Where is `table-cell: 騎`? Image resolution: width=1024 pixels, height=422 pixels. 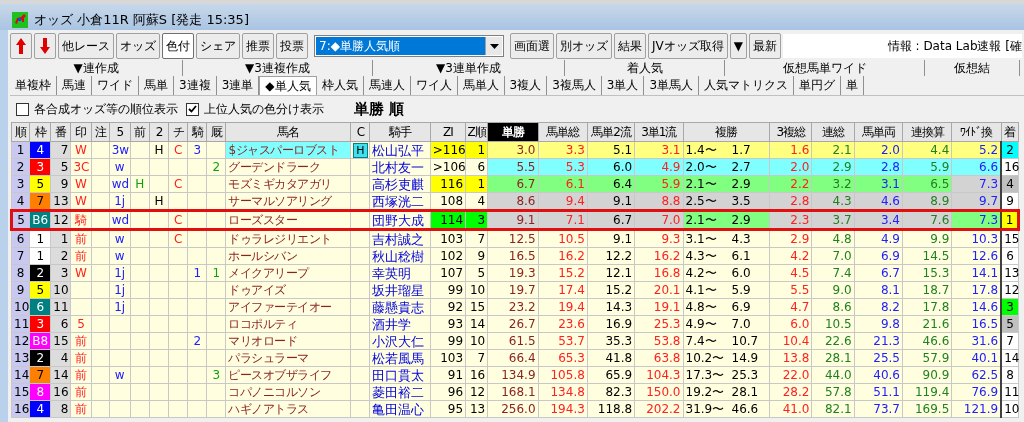
table-cell: 騎 is located at coordinates (80, 220).